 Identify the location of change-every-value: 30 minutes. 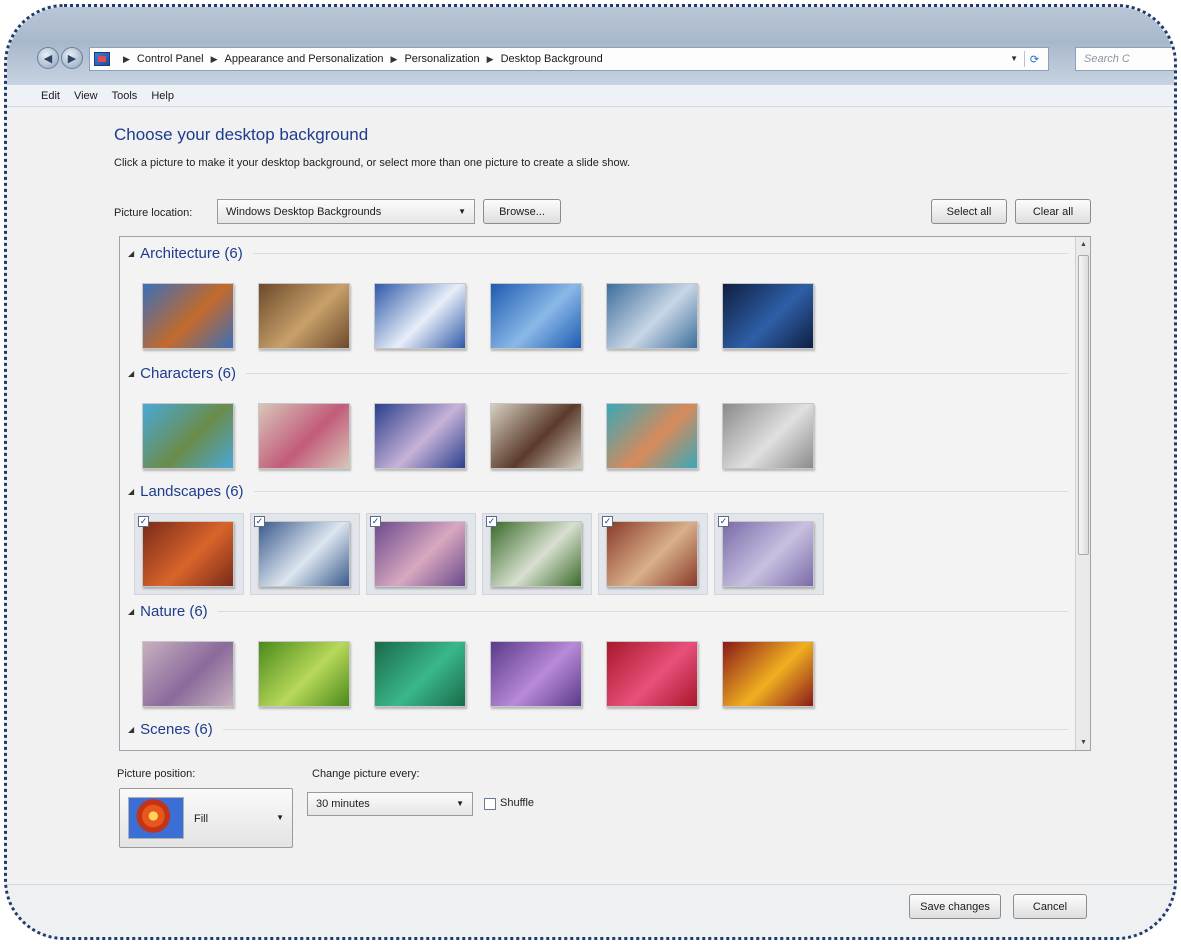
(343, 804).